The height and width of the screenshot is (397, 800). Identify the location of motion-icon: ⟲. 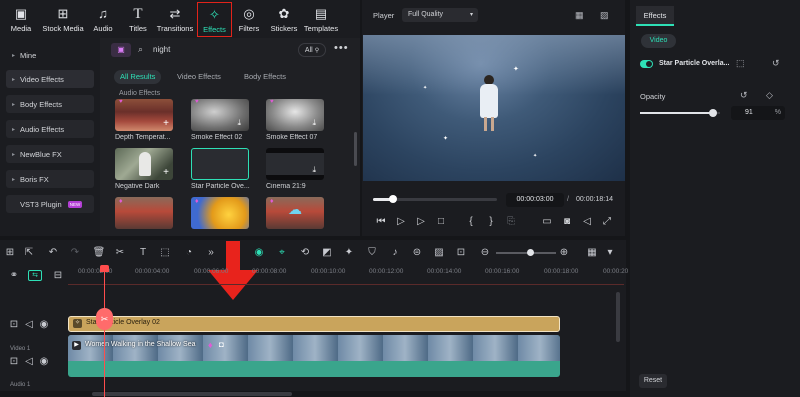
(305, 253).